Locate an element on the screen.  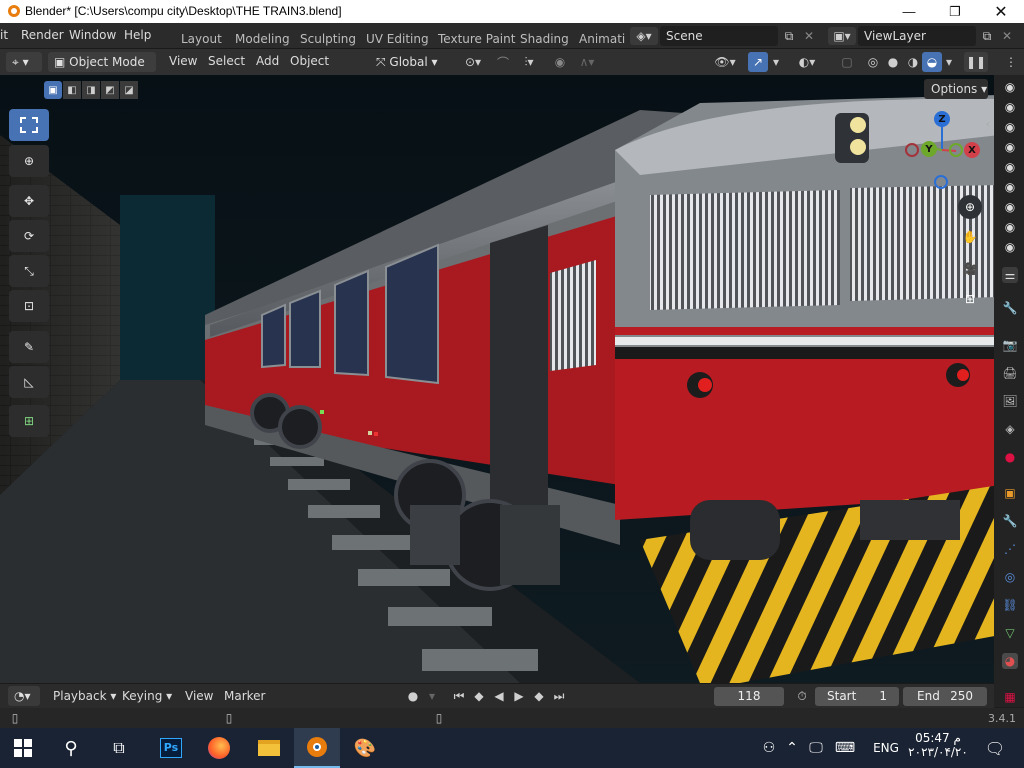
zoom-icon: ⊕ is located at coordinates (970, 207).